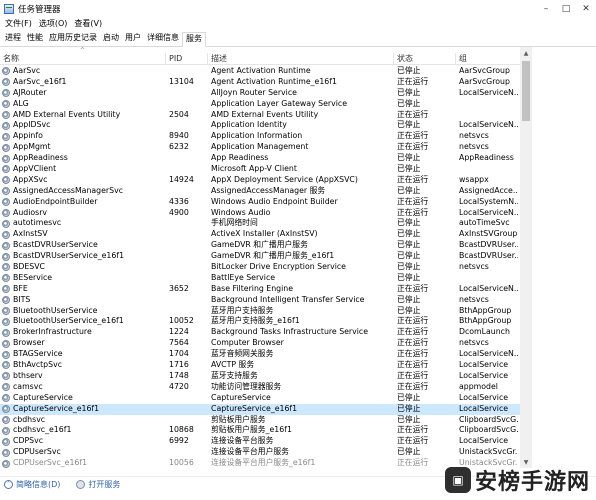 The image size is (596, 500). I want to click on column-header-pid: PID, so click(187, 58).